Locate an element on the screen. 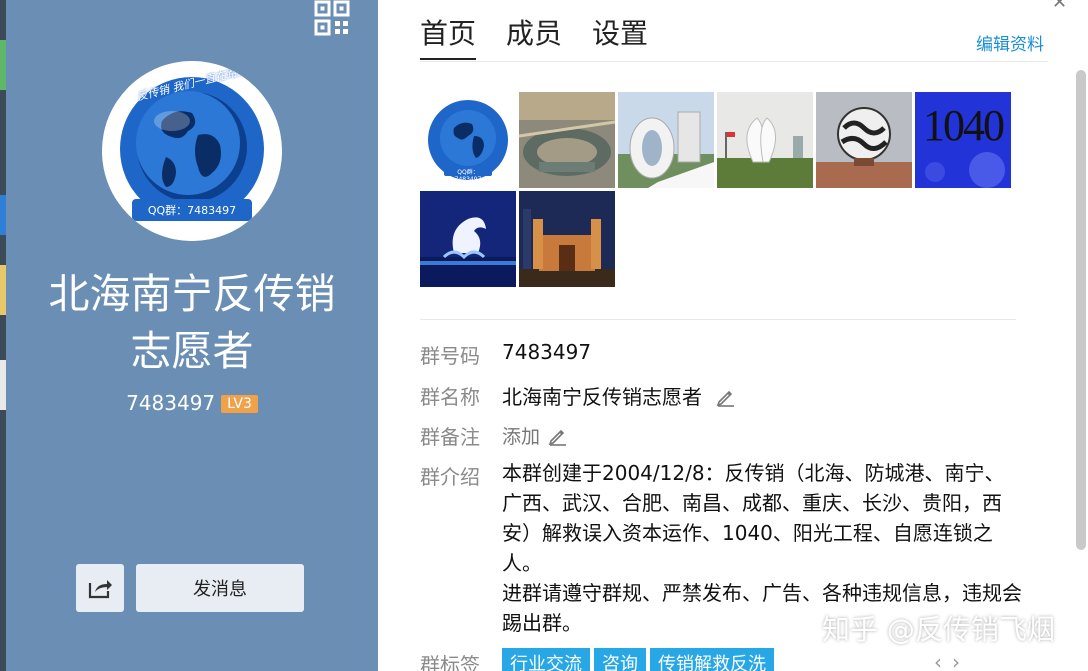  level-badge: LV3 is located at coordinates (239, 404).